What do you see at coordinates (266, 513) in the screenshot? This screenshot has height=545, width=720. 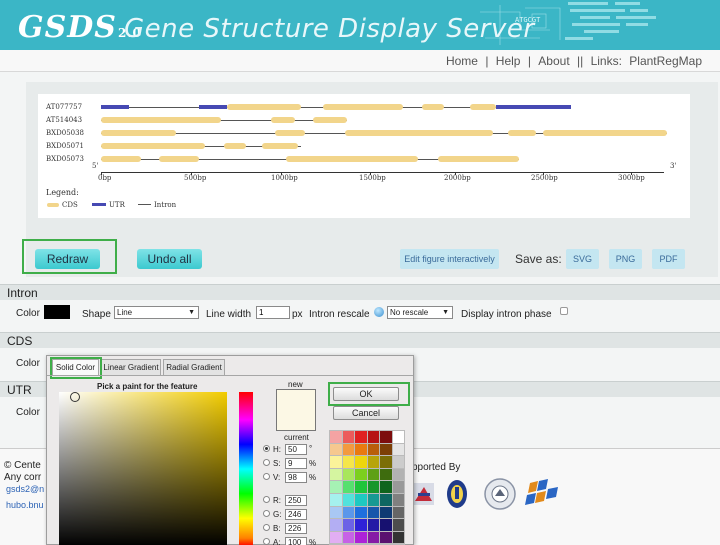 I see `g-radio` at bounding box center [266, 513].